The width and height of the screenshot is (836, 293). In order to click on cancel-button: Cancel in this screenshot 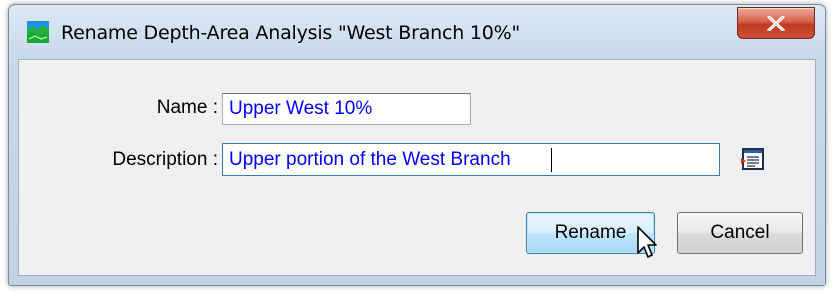, I will do `click(740, 233)`.